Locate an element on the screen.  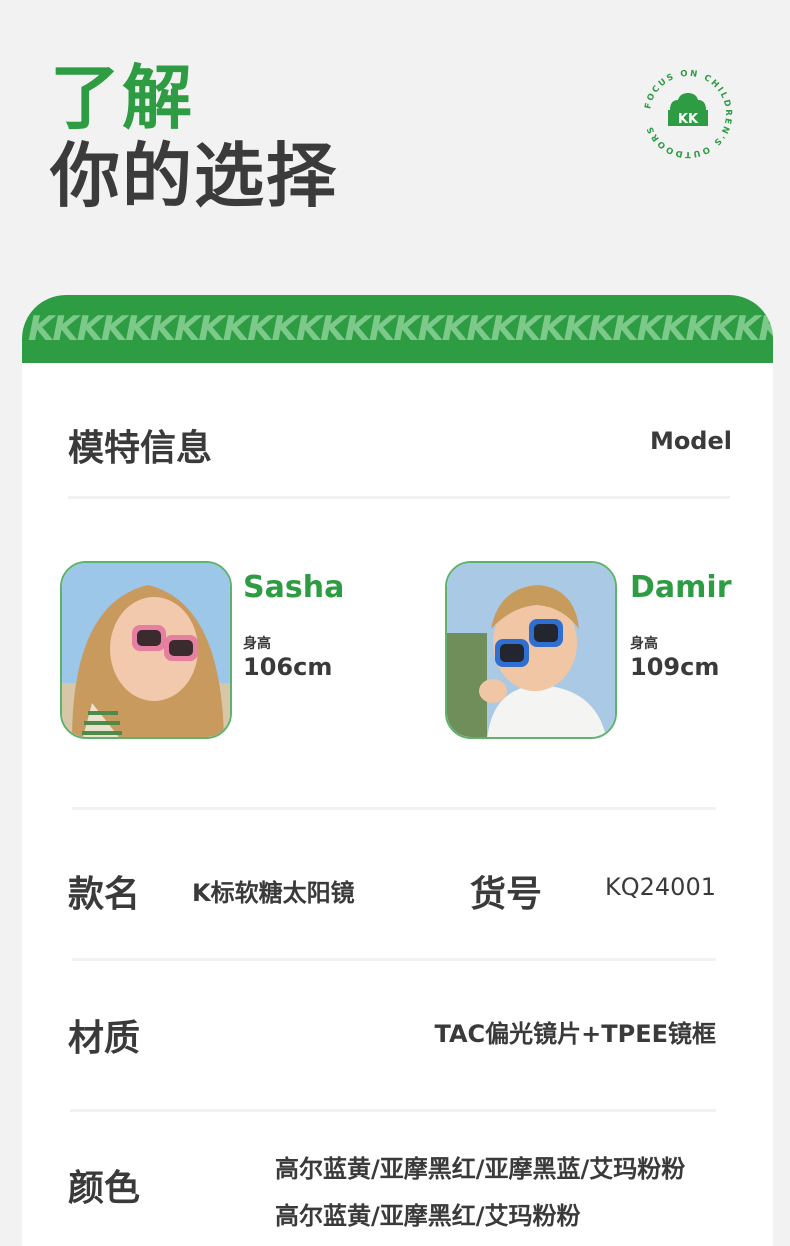
hero-title-line1: 了解 is located at coordinates (122, 98).